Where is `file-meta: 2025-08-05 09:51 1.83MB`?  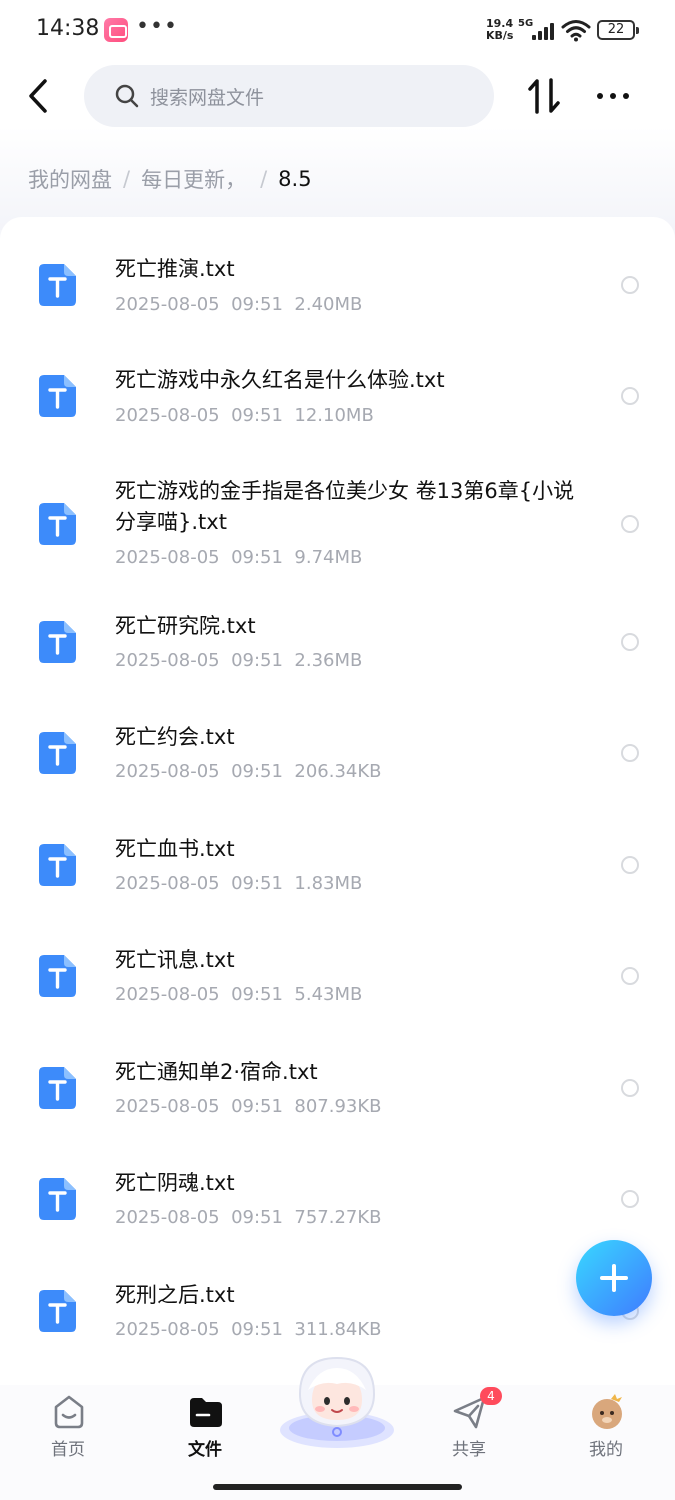 file-meta: 2025-08-05 09:51 1.83MB is located at coordinates (238, 884).